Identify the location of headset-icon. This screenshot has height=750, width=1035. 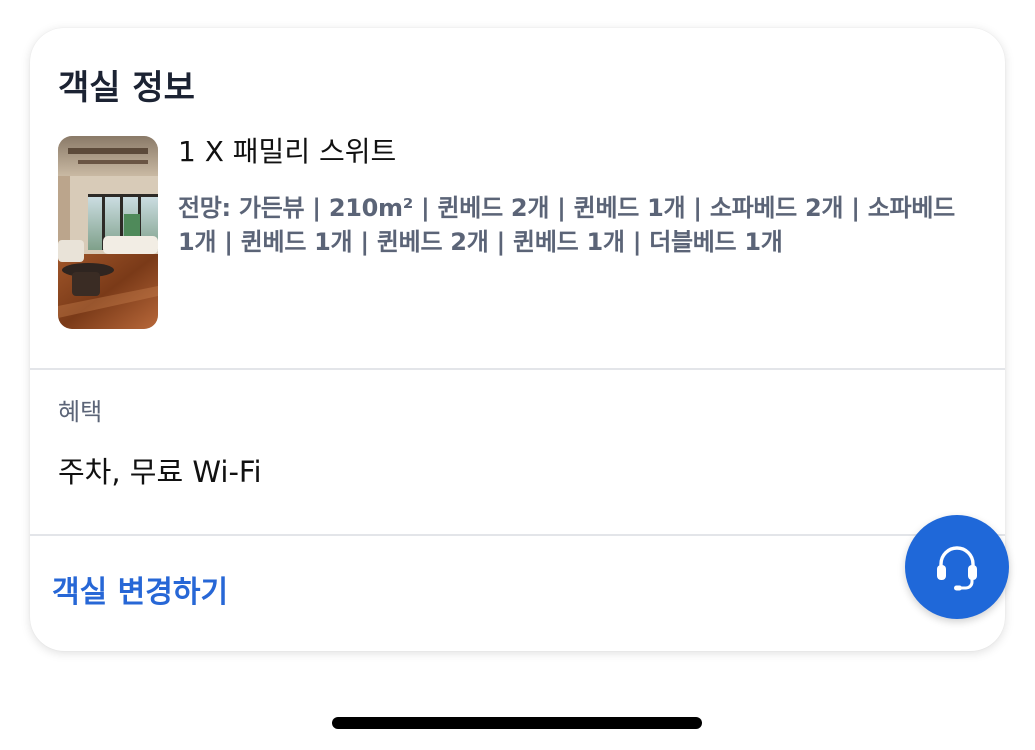
(957, 568).